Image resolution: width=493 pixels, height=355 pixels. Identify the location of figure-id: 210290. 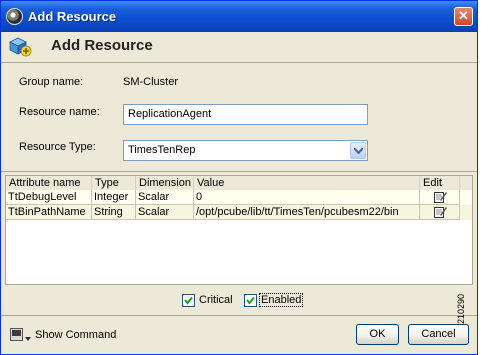
(474, 310).